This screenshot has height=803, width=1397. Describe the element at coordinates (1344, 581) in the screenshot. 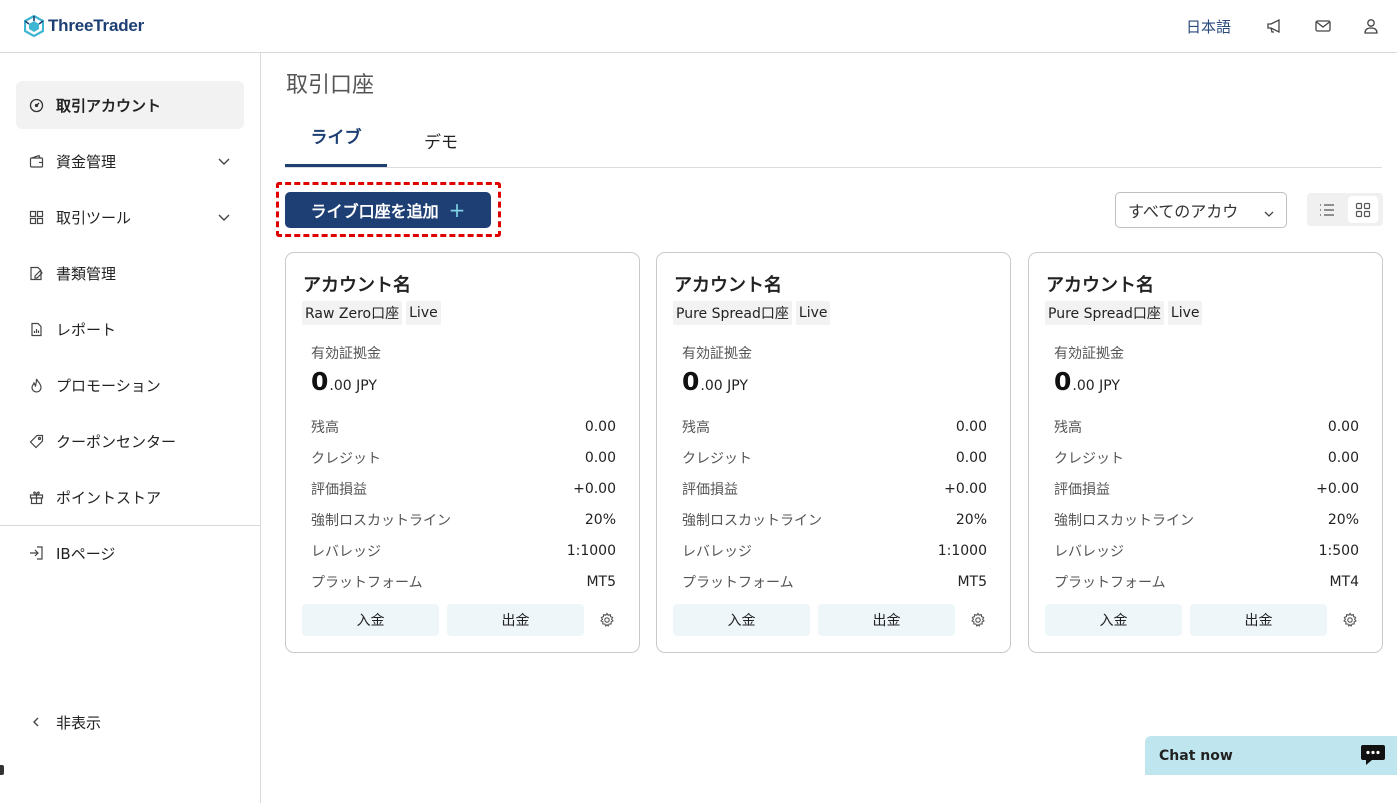

I see `detail-value: MT4` at that location.